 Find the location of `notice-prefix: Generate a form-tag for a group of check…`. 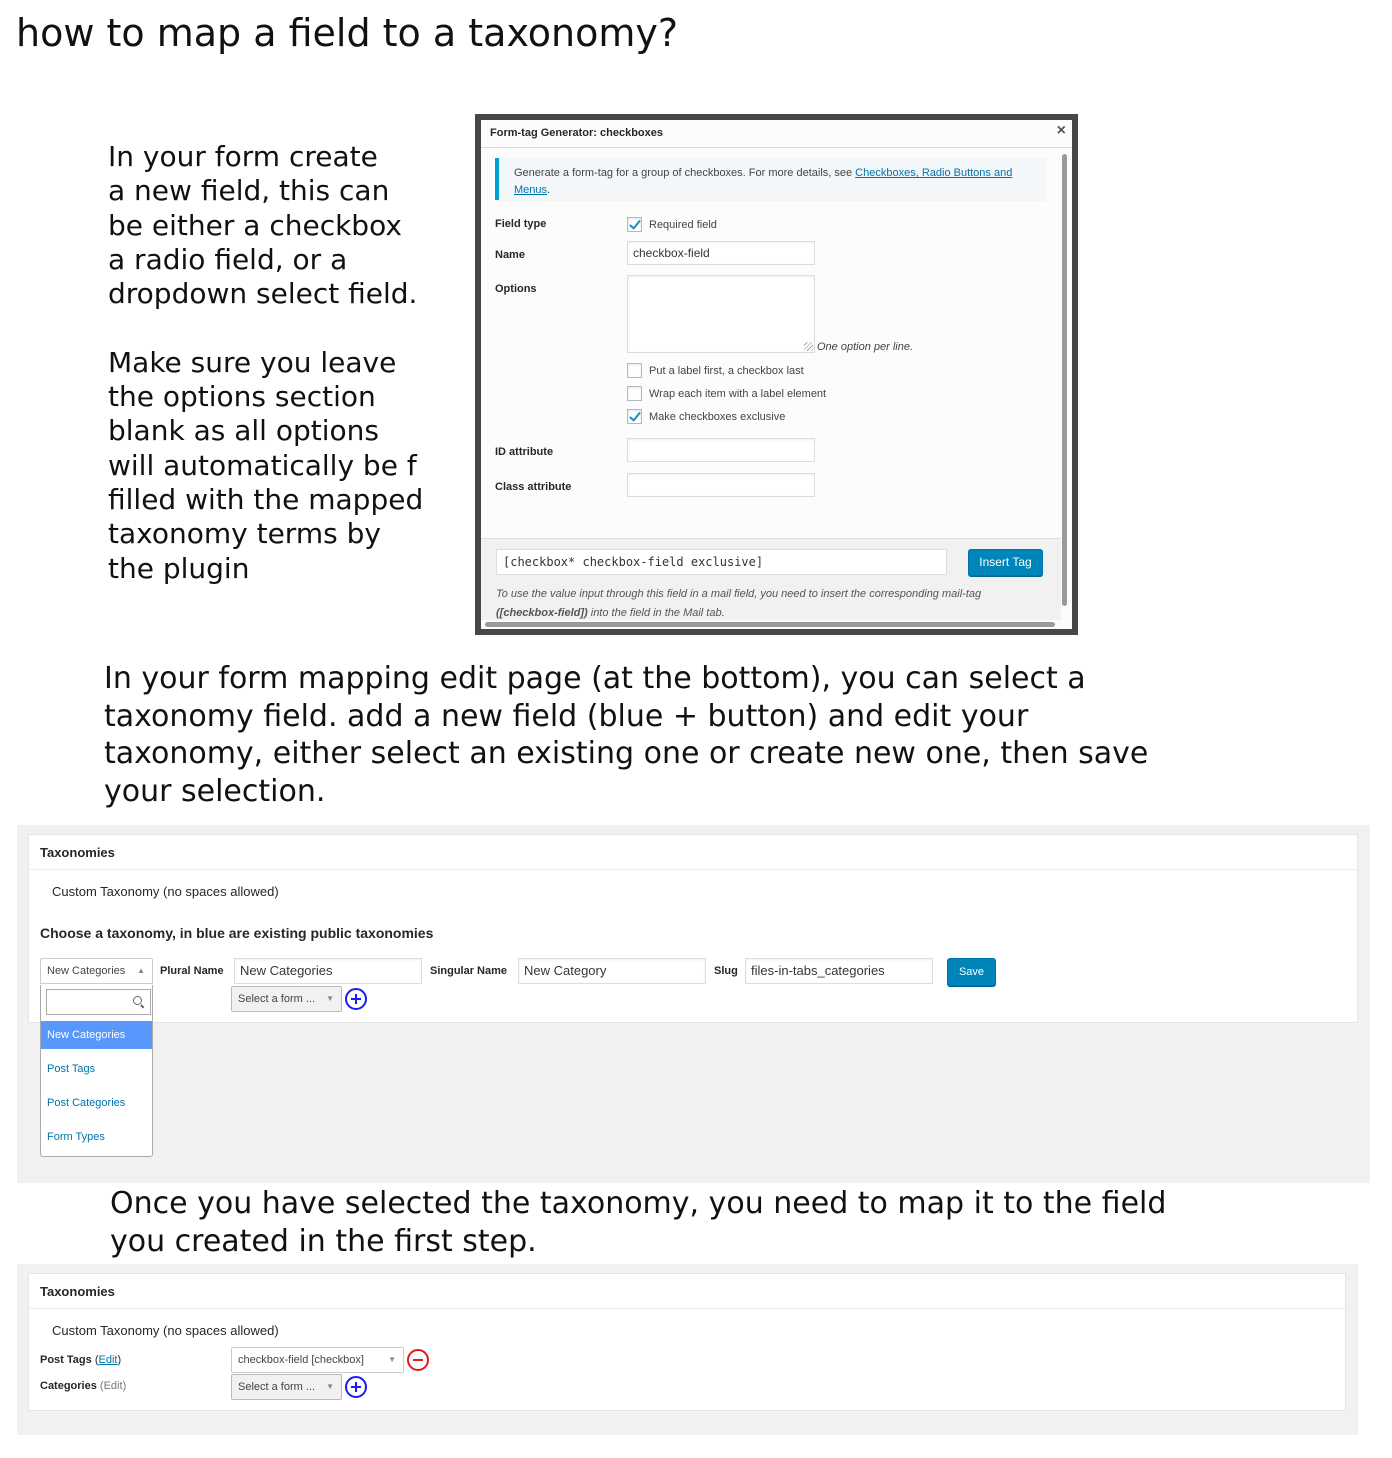

notice-prefix: Generate a form-tag for a group of check… is located at coordinates (685, 173).